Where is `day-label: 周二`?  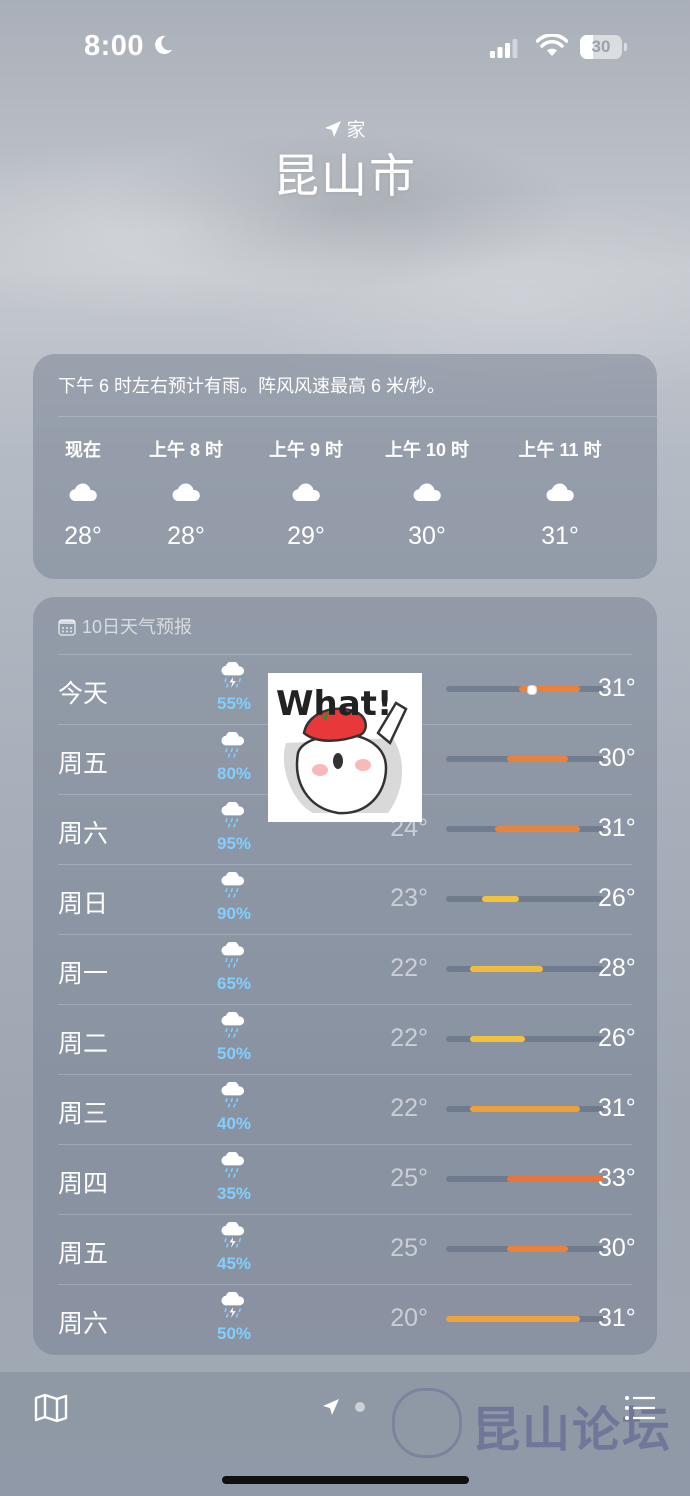 day-label: 周二 is located at coordinates (83, 1044).